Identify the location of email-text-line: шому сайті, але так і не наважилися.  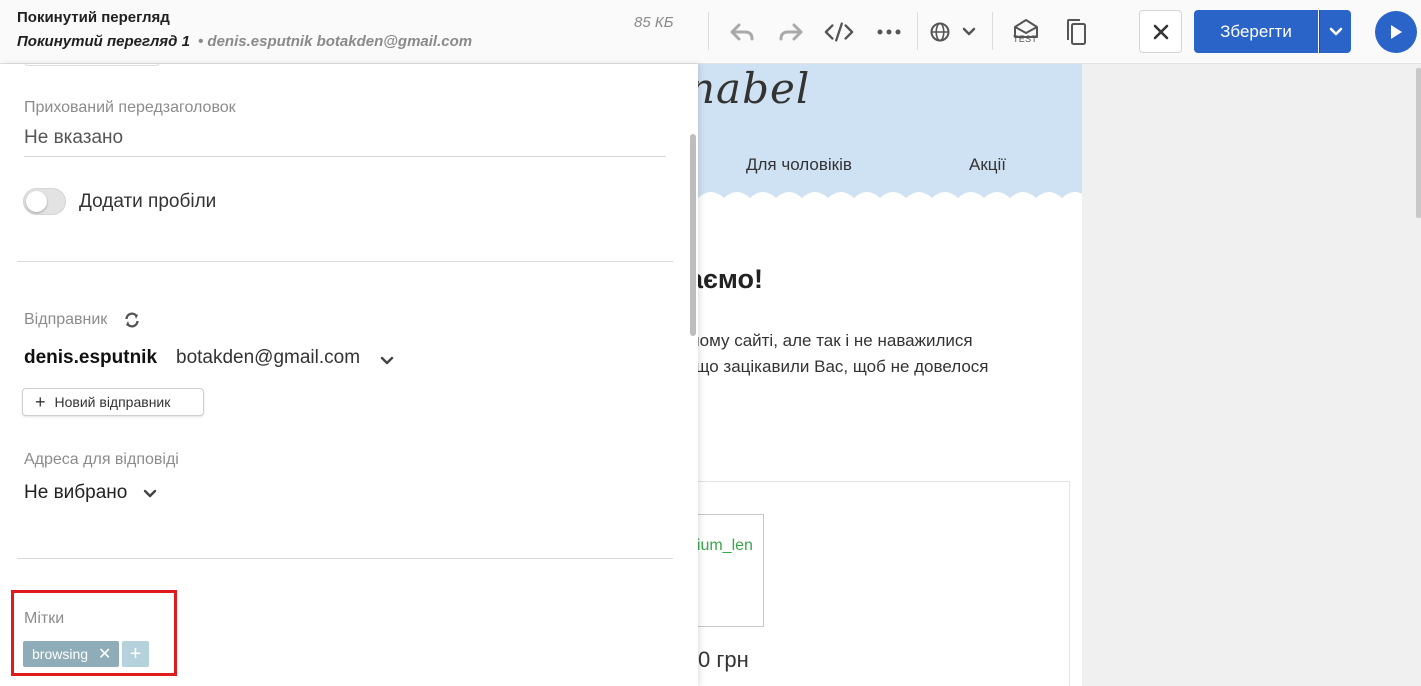
(835, 340).